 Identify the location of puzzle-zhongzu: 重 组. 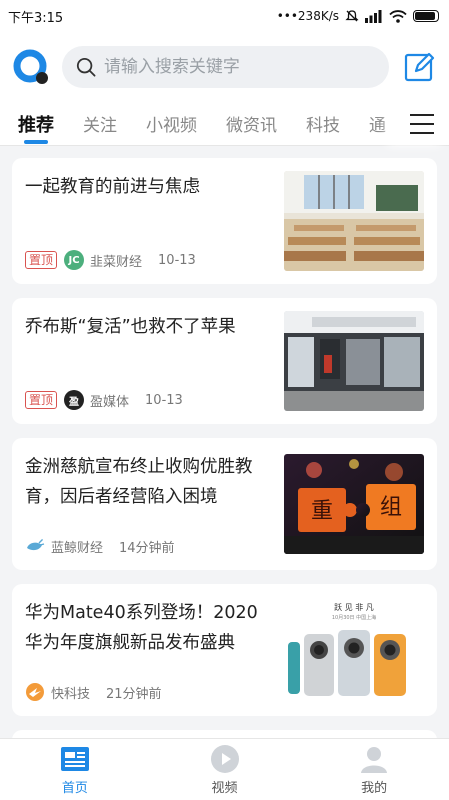
(354, 504).